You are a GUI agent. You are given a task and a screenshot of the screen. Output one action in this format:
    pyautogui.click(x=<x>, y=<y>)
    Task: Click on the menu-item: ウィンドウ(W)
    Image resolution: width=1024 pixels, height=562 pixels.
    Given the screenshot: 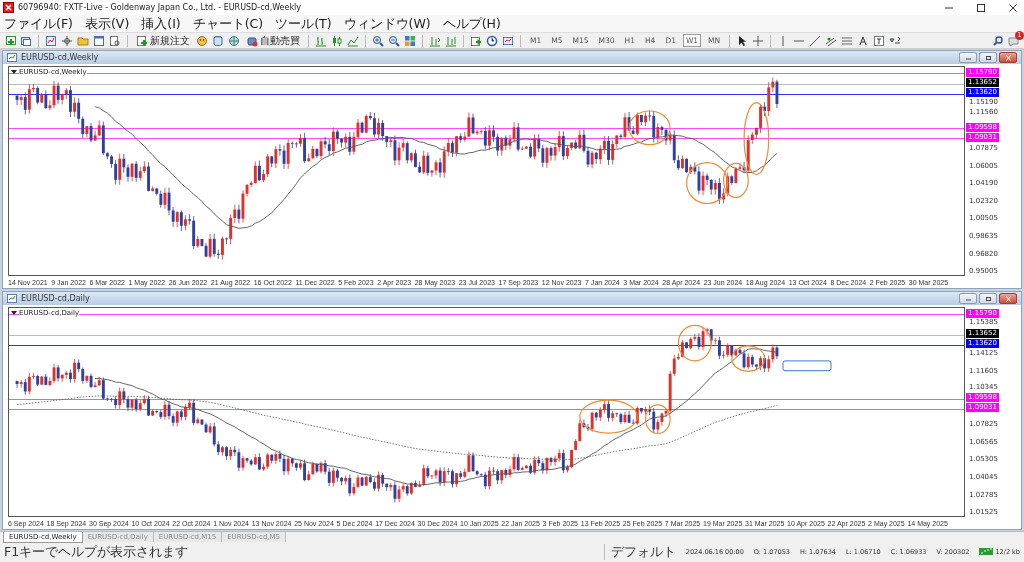 What is the action you would take?
    pyautogui.click(x=387, y=23)
    